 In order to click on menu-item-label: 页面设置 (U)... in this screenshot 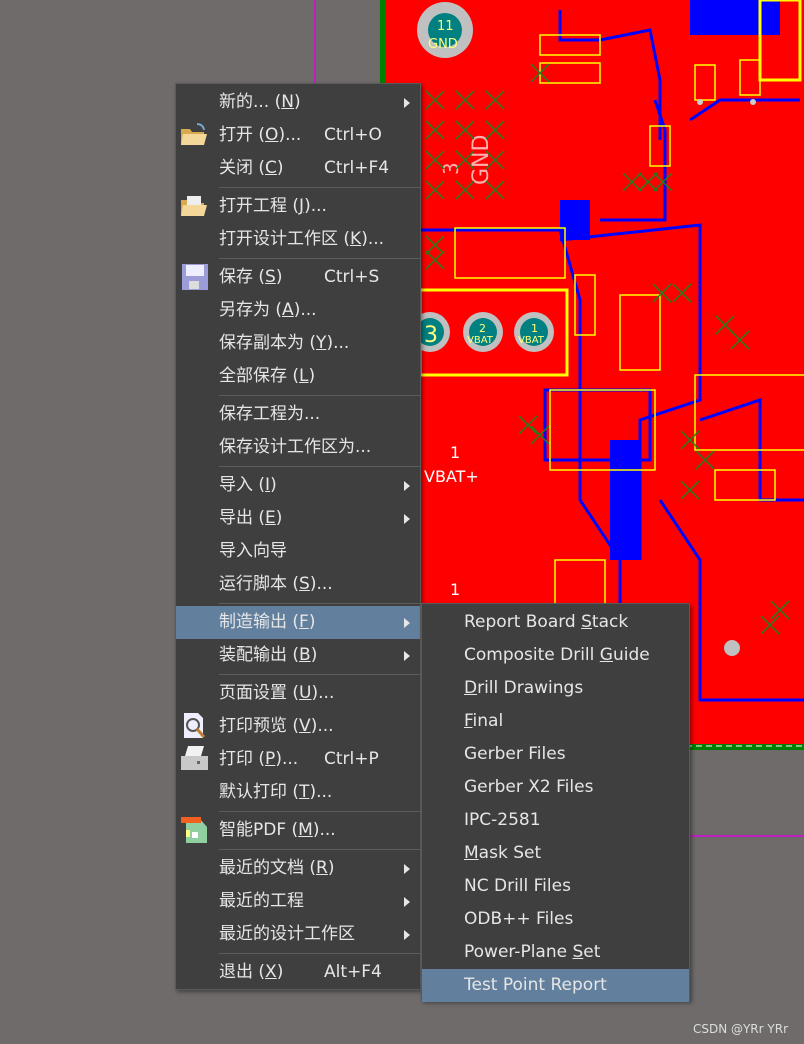, I will do `click(277, 693)`.